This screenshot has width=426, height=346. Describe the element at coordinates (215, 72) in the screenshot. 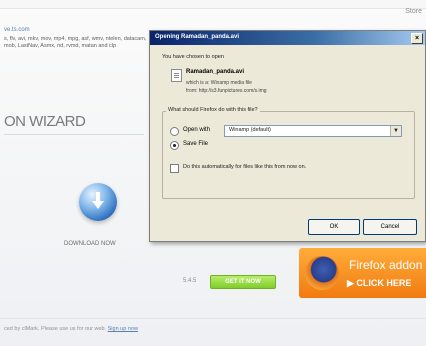

I see `file-name: Ramadan_panda.avi` at that location.